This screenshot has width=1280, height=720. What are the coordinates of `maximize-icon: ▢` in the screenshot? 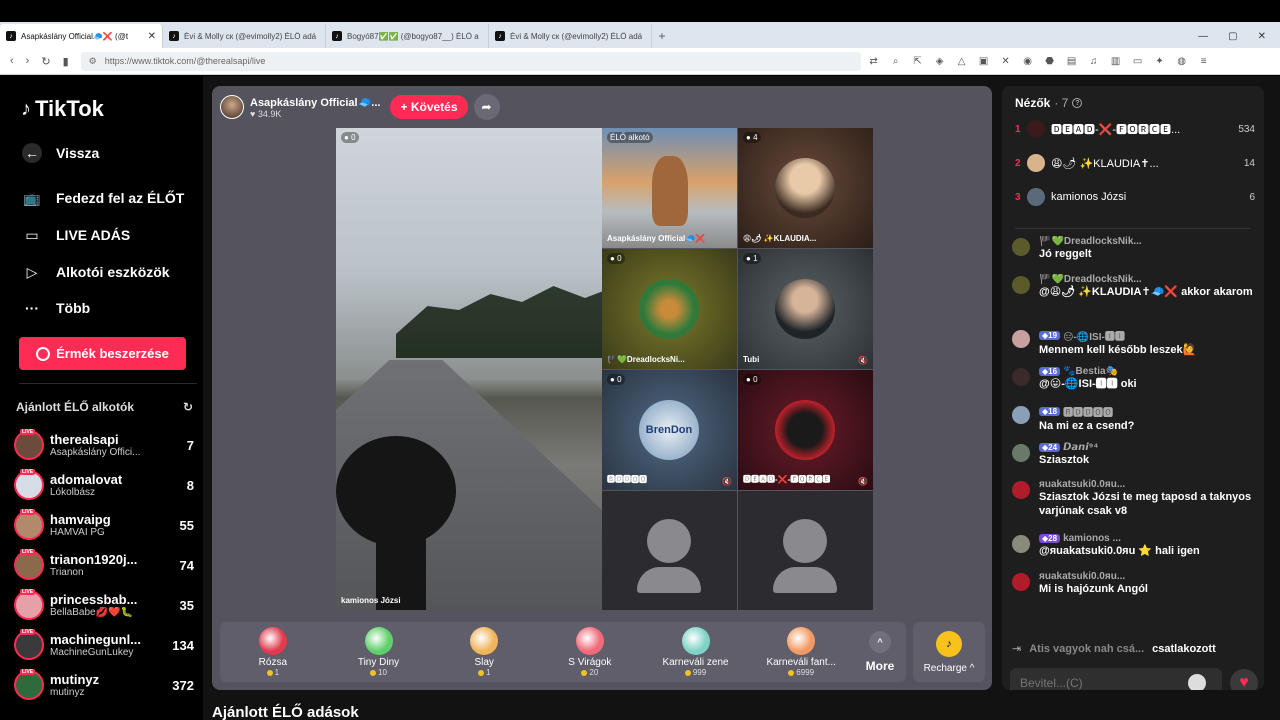 It's located at (1232, 36).